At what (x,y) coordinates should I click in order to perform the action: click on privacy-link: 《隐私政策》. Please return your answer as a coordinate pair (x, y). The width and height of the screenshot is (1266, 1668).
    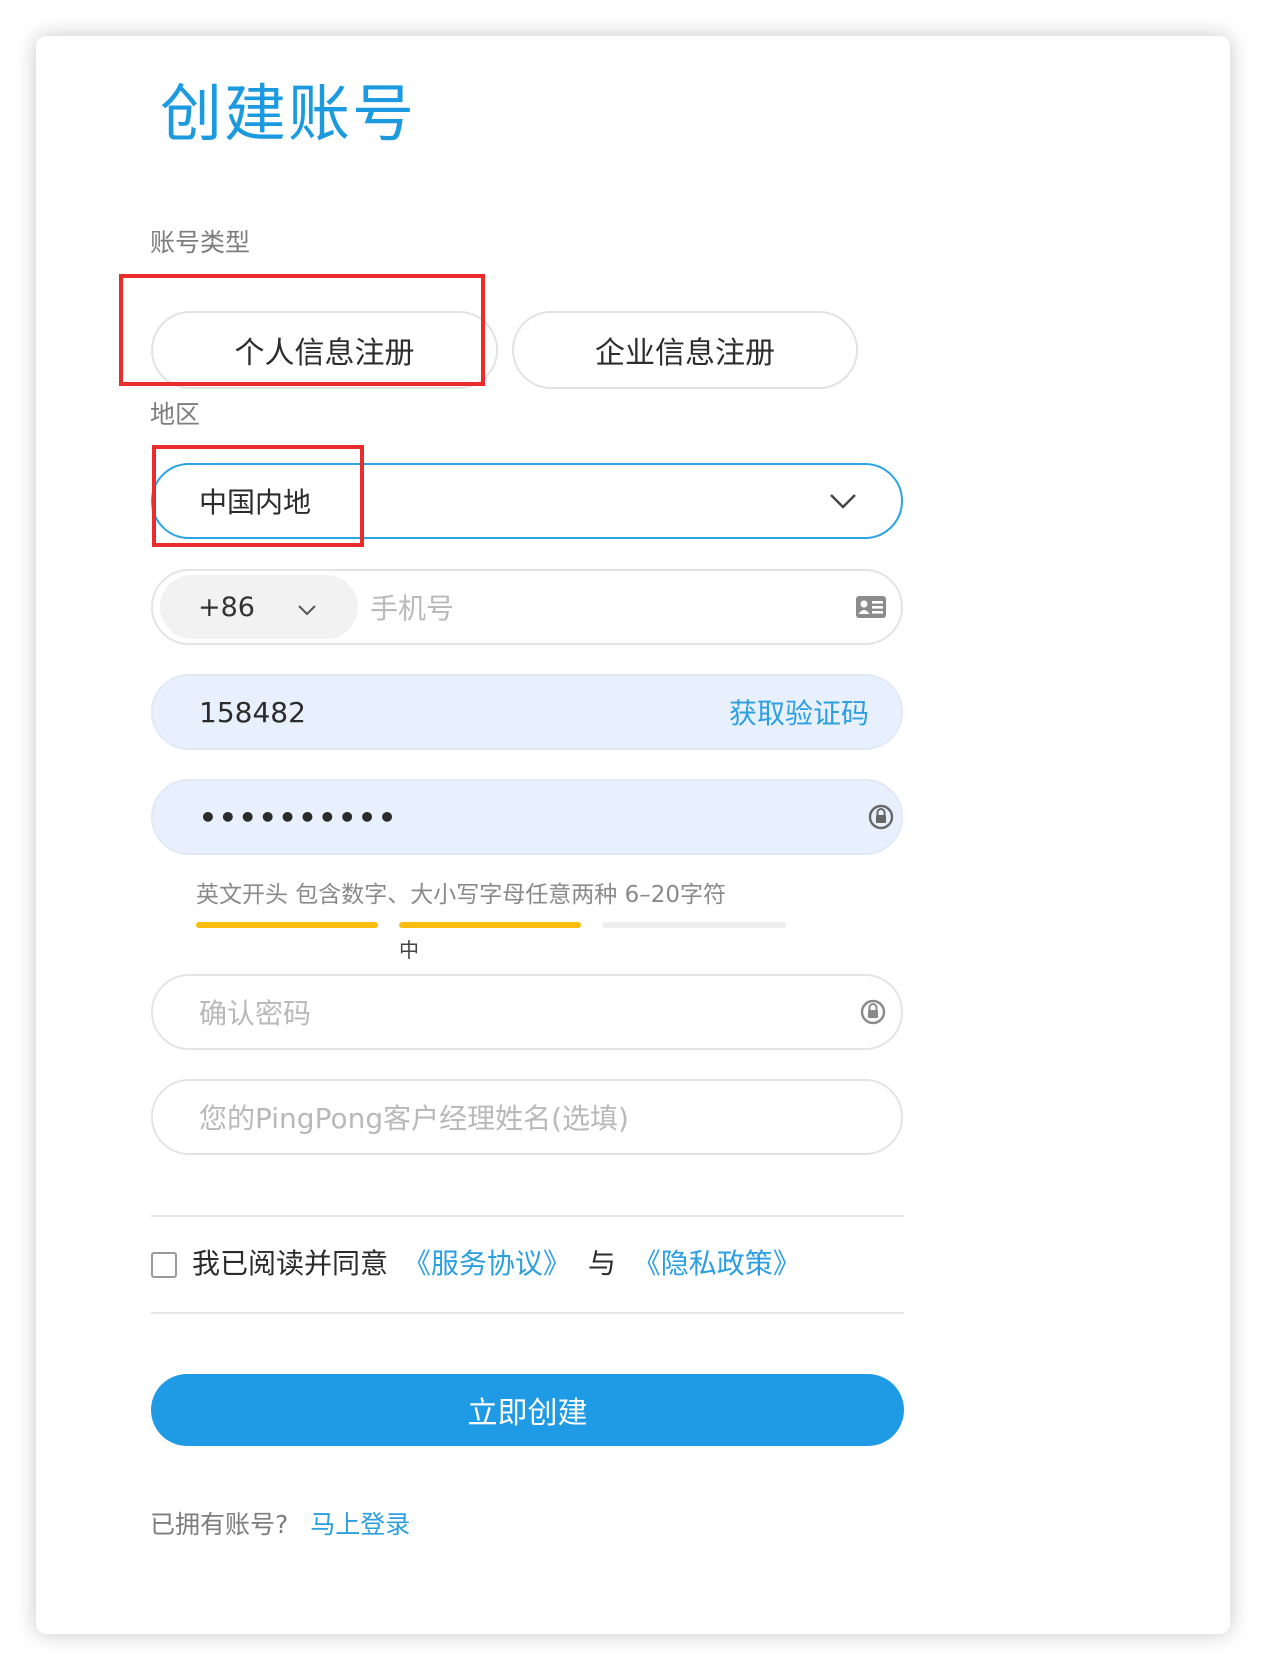
    Looking at the image, I should click on (717, 1263).